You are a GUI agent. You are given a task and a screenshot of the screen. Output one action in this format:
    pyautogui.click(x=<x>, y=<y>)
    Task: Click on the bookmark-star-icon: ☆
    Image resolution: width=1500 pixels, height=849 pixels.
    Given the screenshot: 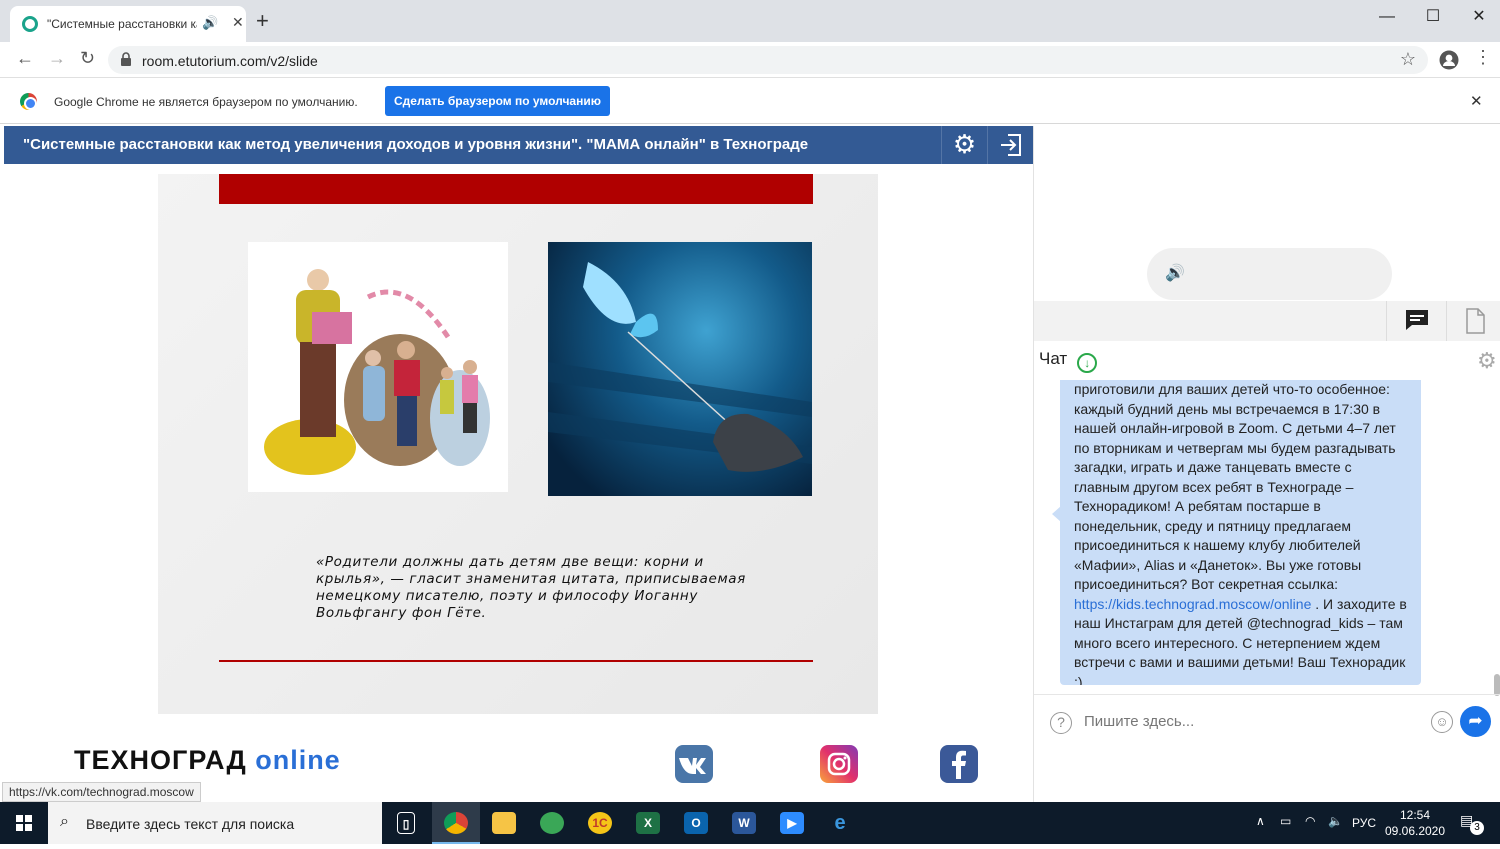 What is the action you would take?
    pyautogui.click(x=1408, y=59)
    